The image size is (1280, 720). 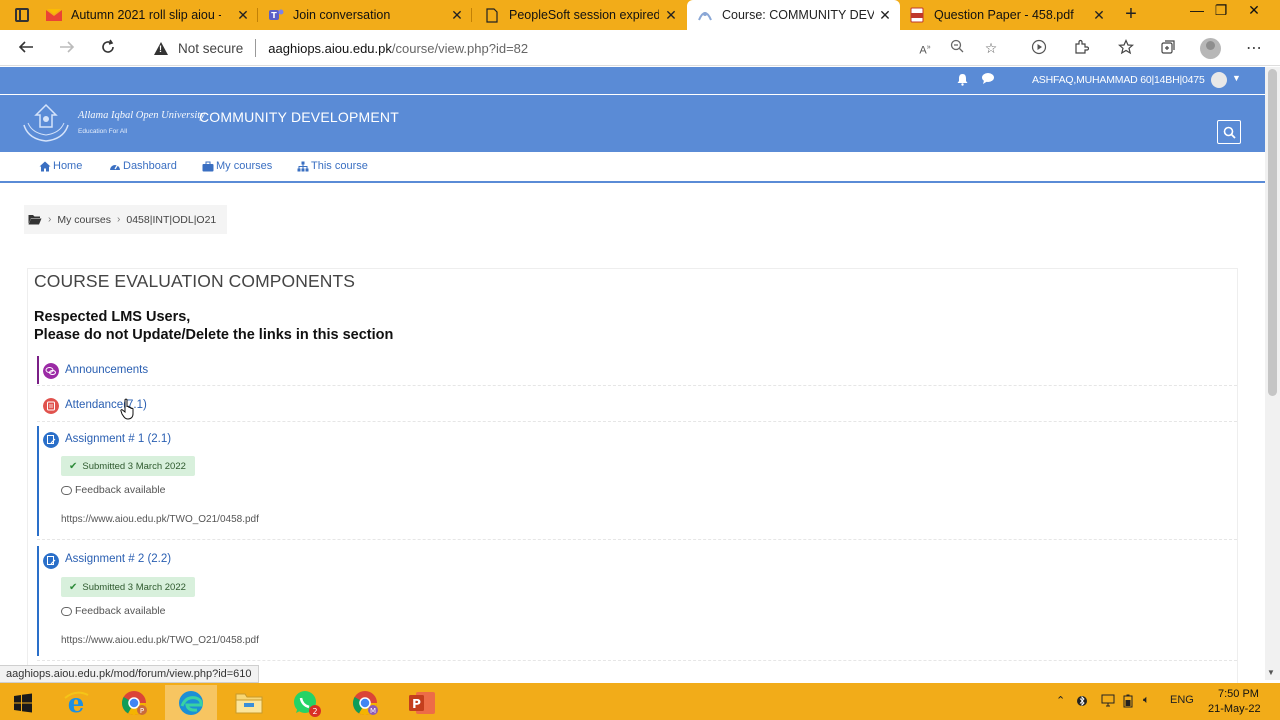 I want to click on feedback-status: Feedback available, so click(x=113, y=490).